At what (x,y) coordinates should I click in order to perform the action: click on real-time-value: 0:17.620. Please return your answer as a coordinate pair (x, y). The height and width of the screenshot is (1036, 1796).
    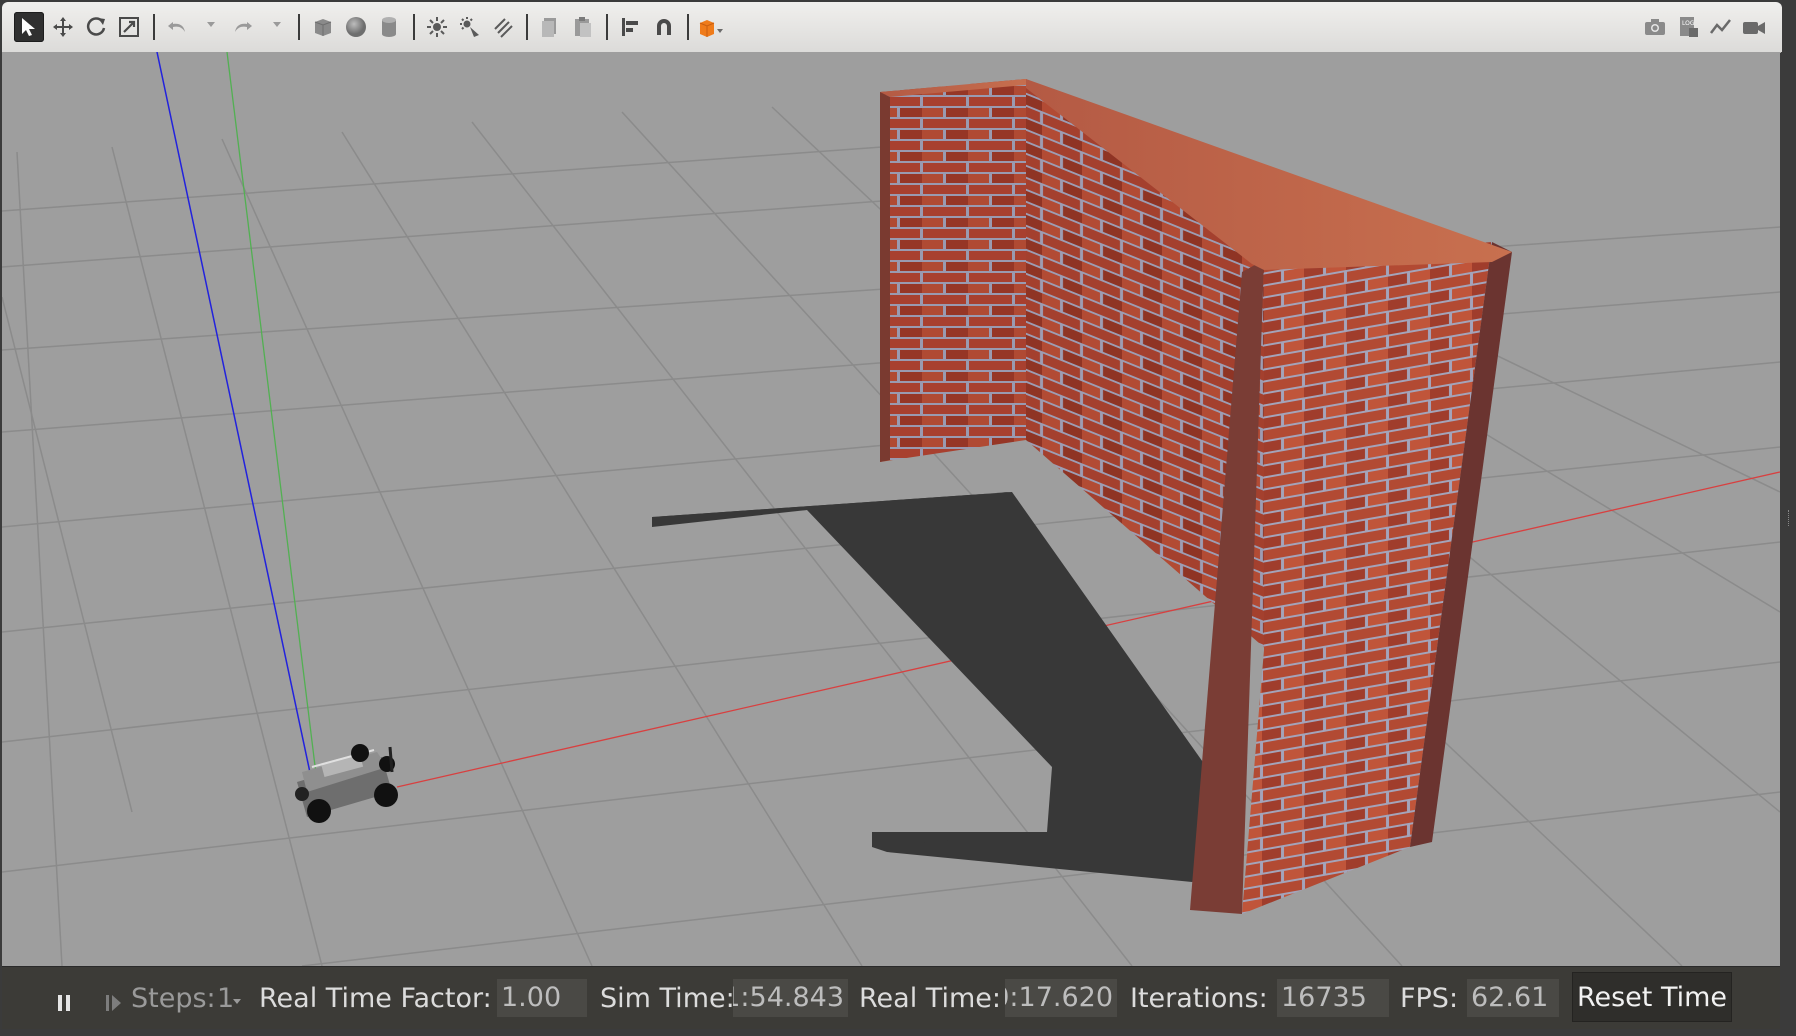
    Looking at the image, I should click on (1061, 998).